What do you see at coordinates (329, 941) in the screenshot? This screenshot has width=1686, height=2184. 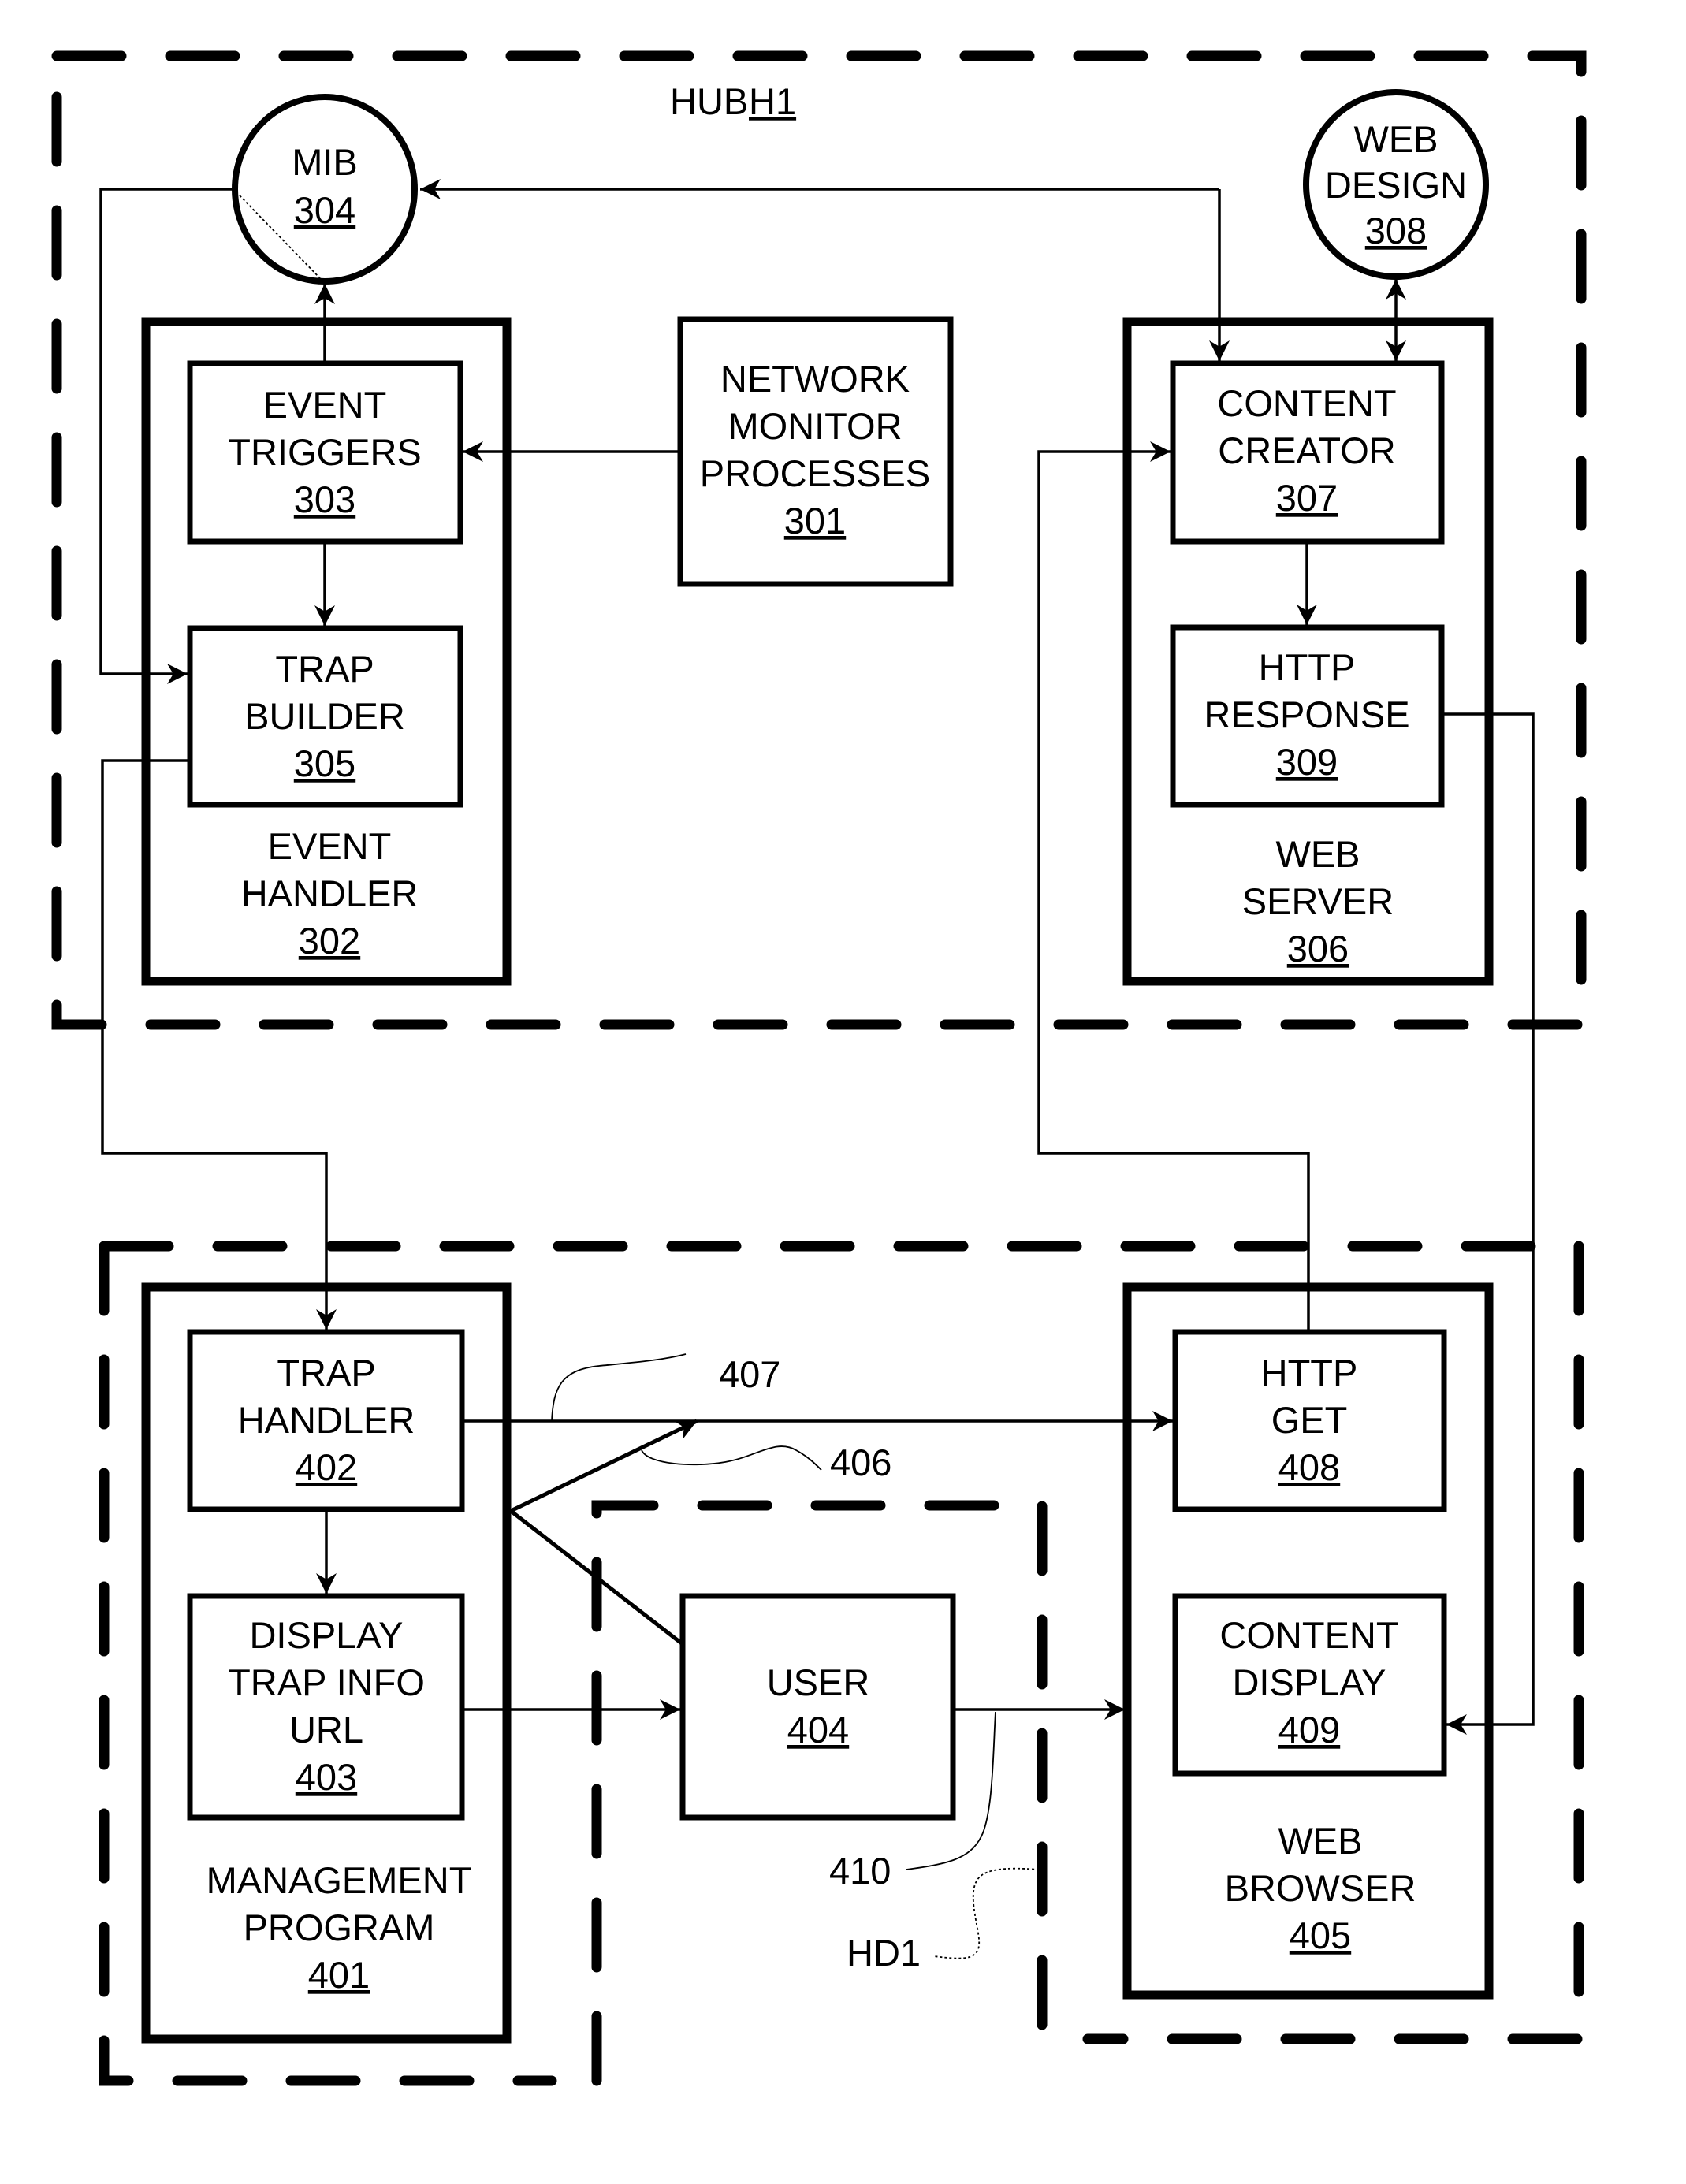 I see `event-handler-ref: 302` at bounding box center [329, 941].